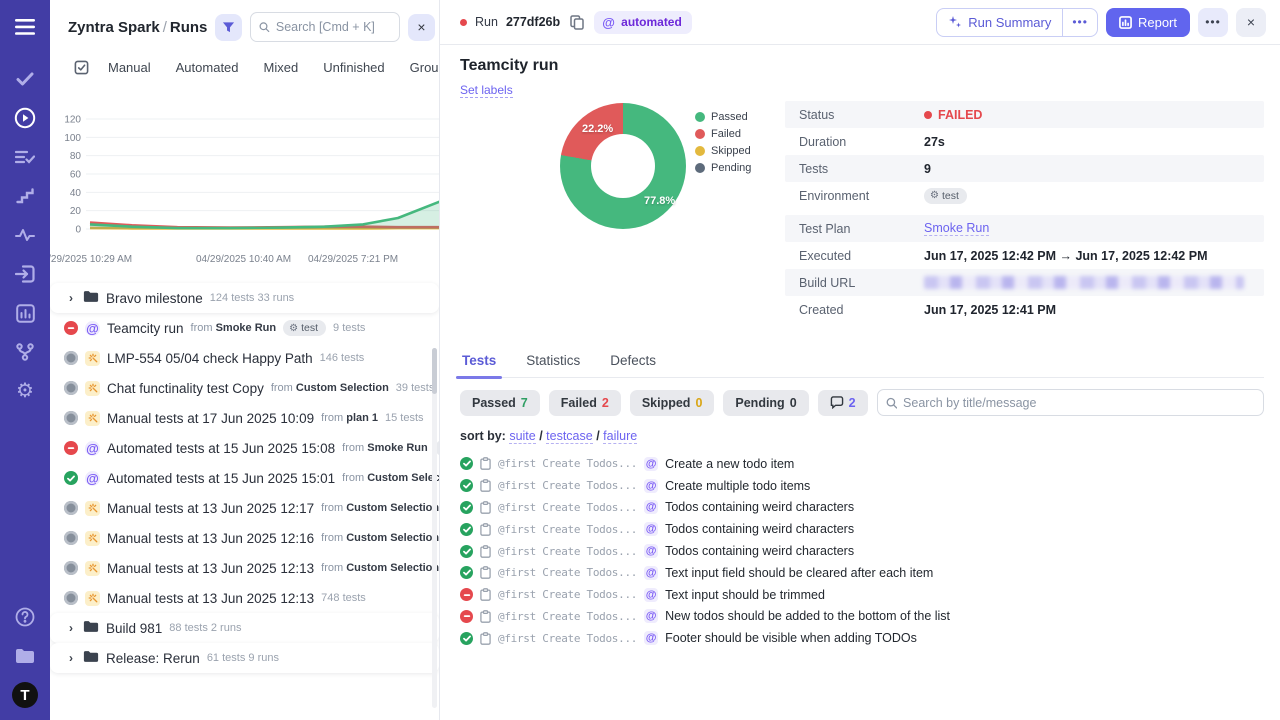  What do you see at coordinates (25, 695) in the screenshot?
I see `logo-T: T` at bounding box center [25, 695].